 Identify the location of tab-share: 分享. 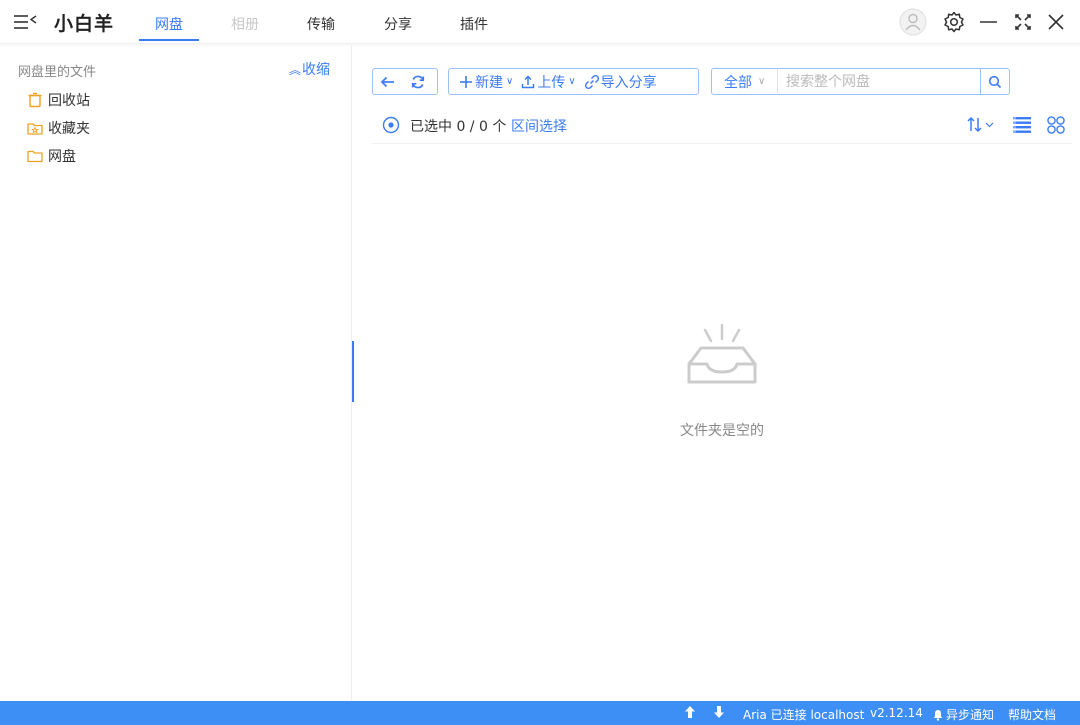
(398, 24).